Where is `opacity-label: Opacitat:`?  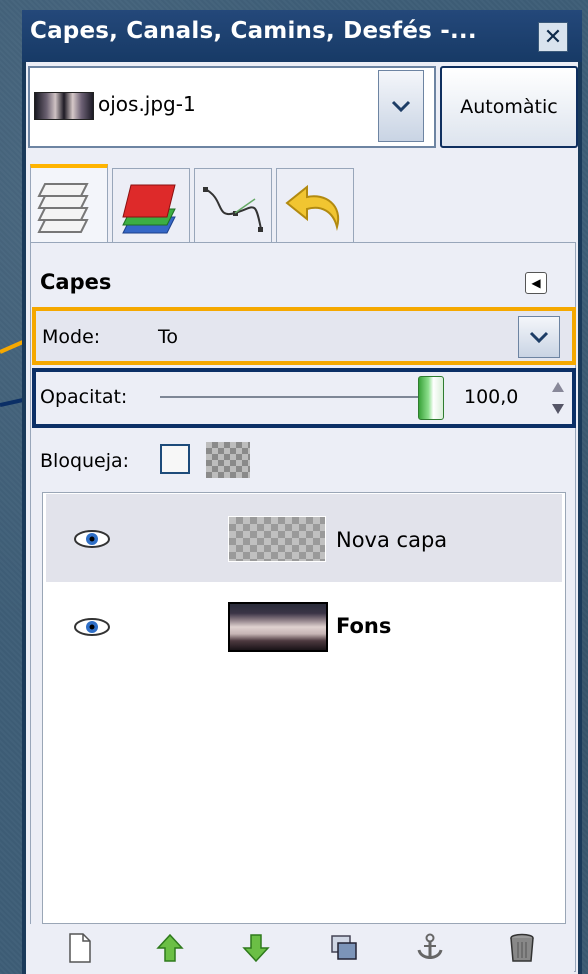
opacity-label: Opacitat: is located at coordinates (84, 397).